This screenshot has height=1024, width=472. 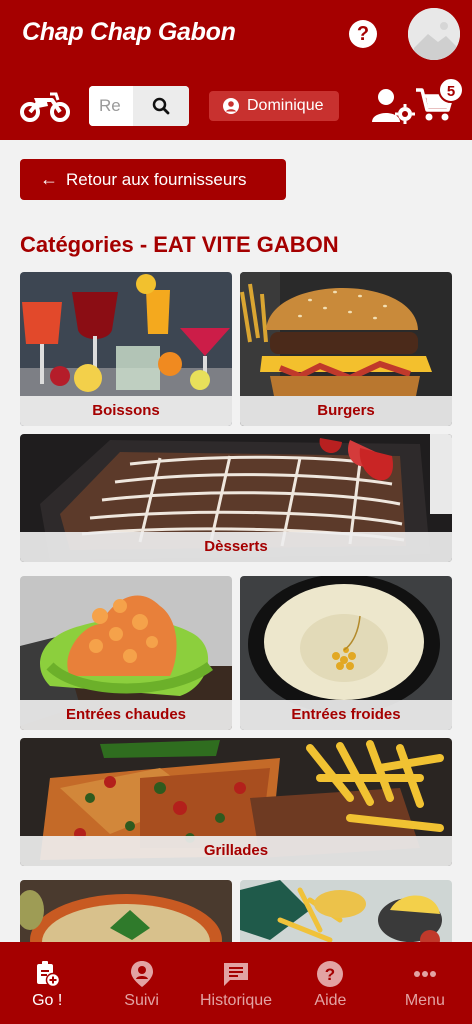 What do you see at coordinates (236, 851) in the screenshot?
I see `category-label: Grillades` at bounding box center [236, 851].